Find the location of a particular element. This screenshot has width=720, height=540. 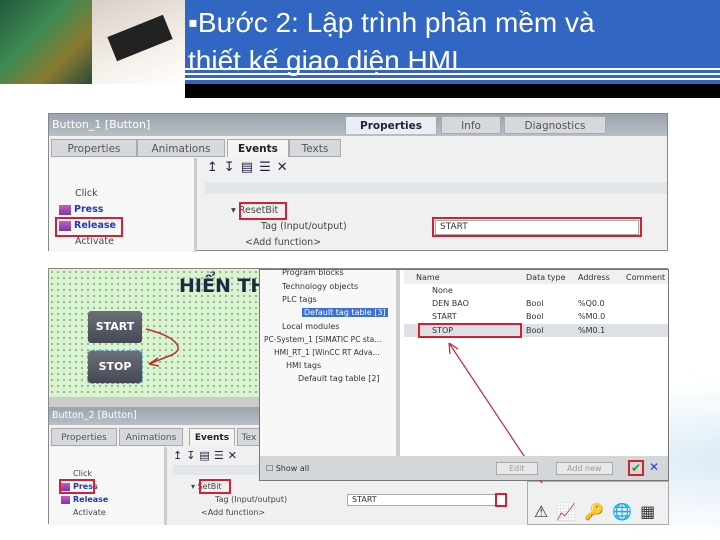

tree-item: PLC tags is located at coordinates (299, 299).